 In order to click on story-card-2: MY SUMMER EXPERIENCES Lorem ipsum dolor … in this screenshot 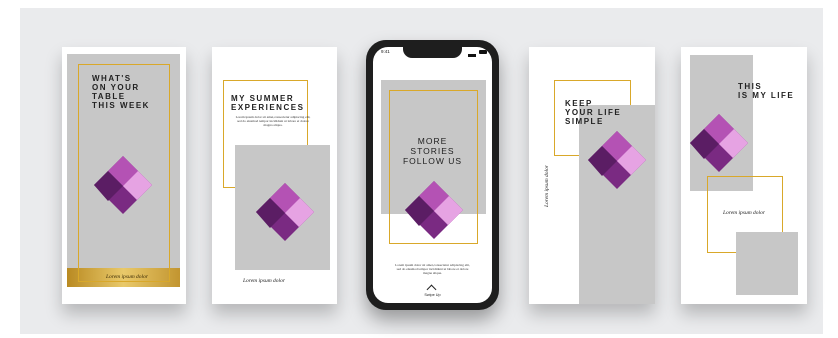, I will do `click(274, 175)`.